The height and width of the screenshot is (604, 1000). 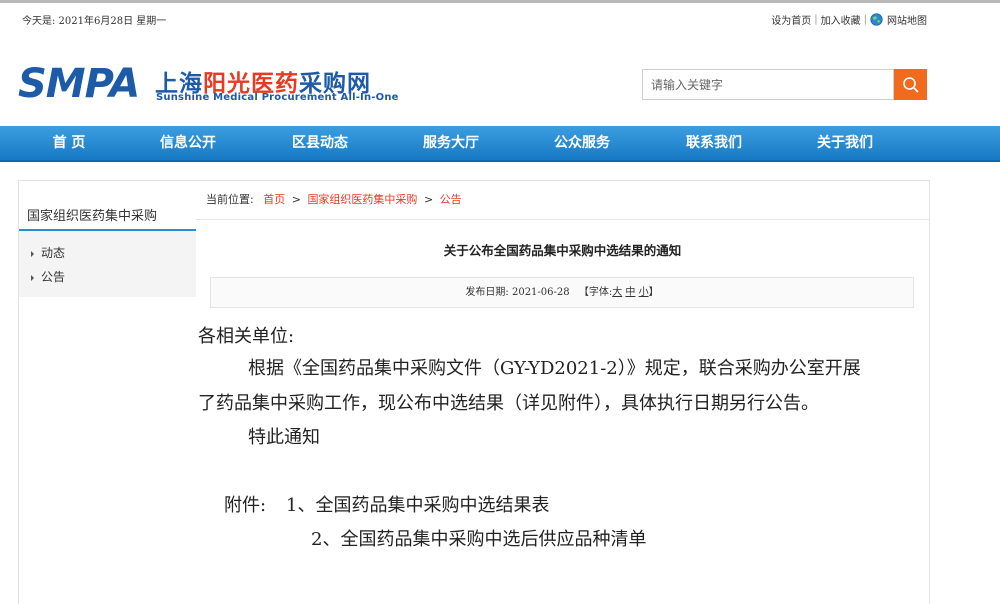 I want to click on sidebar-item-announcements: 公告, so click(x=107, y=277).